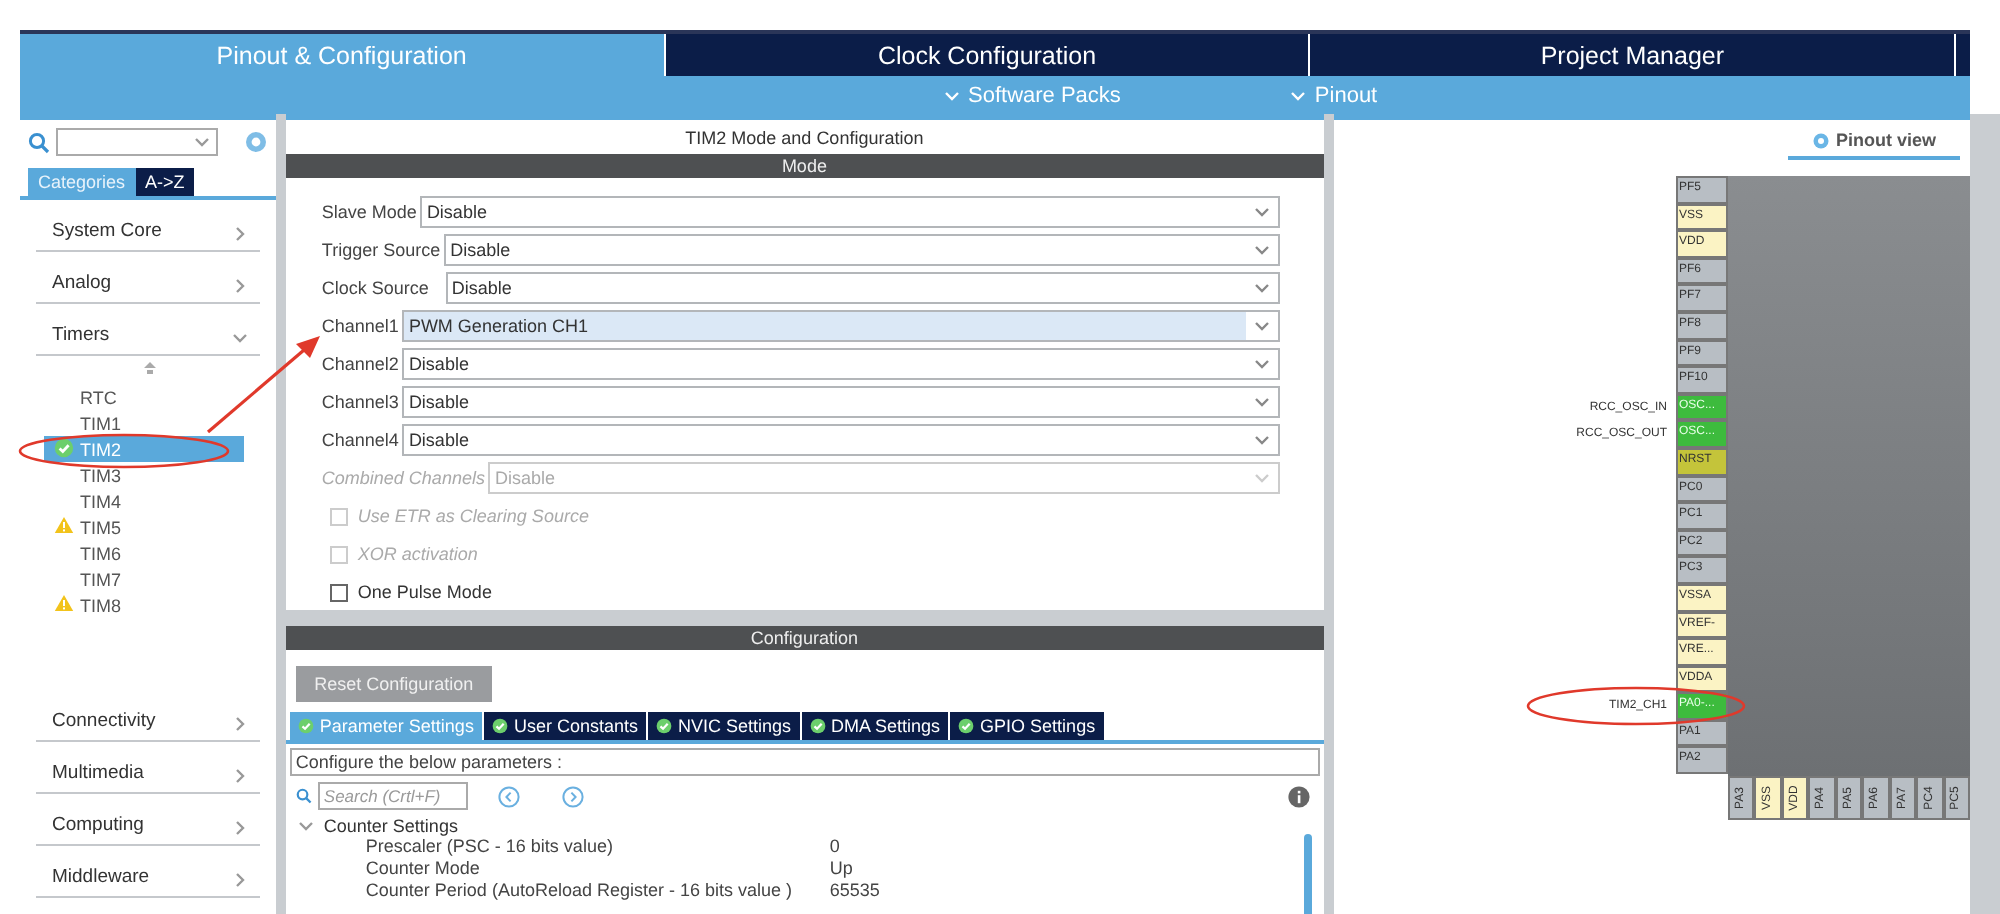 Image resolution: width=2000 pixels, height=914 pixels. I want to click on parameter-name: Counter Period (AutoReload Register - 16 bits value ), so click(580, 891).